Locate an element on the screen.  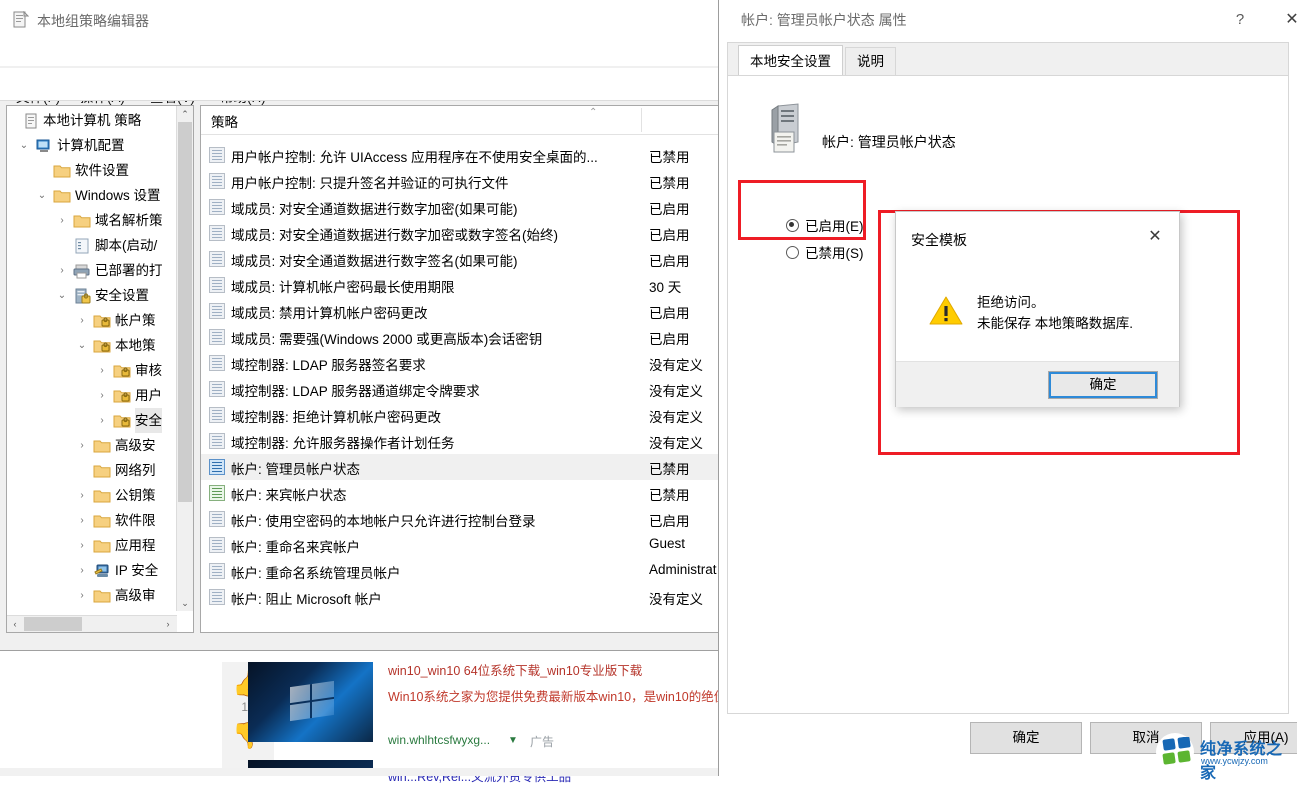
table-row: 帐户: 阻止 Microsoft 帐户 没有定义 is located at coordinates (461, 597).